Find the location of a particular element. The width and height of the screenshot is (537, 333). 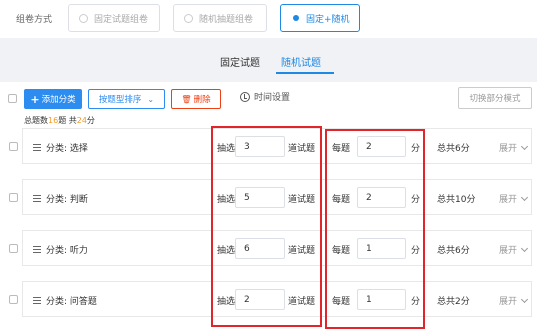

questions-summary: 总题数16题 共24分 is located at coordinates (59, 120).